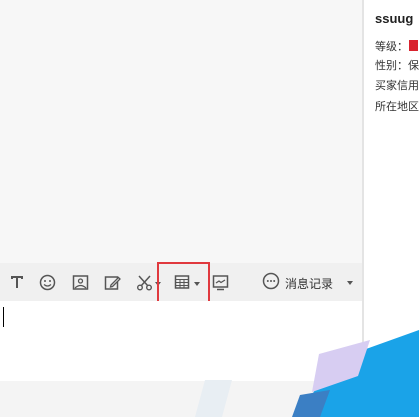 The width and height of the screenshot is (419, 417). What do you see at coordinates (80, 282) in the screenshot?
I see `image-icon` at bounding box center [80, 282].